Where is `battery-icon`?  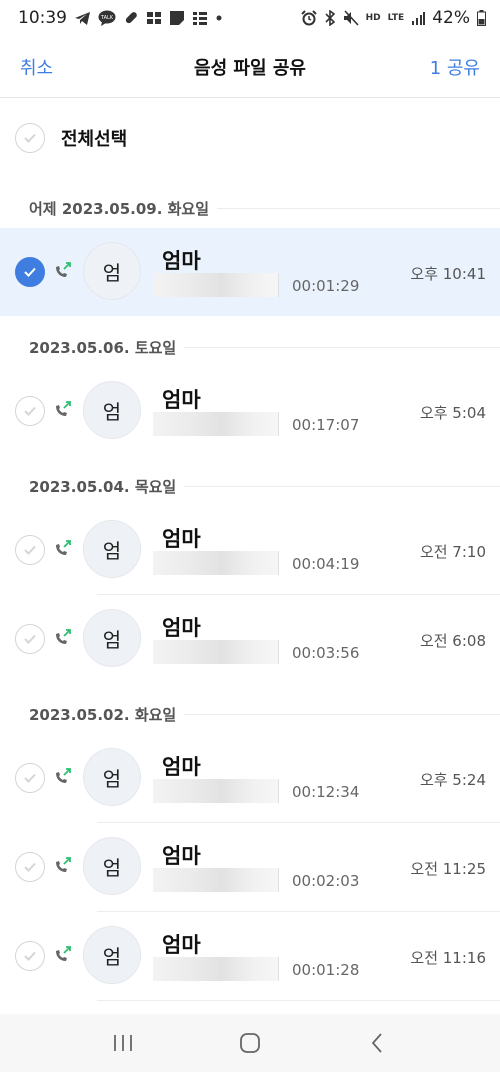 battery-icon is located at coordinates (481, 18).